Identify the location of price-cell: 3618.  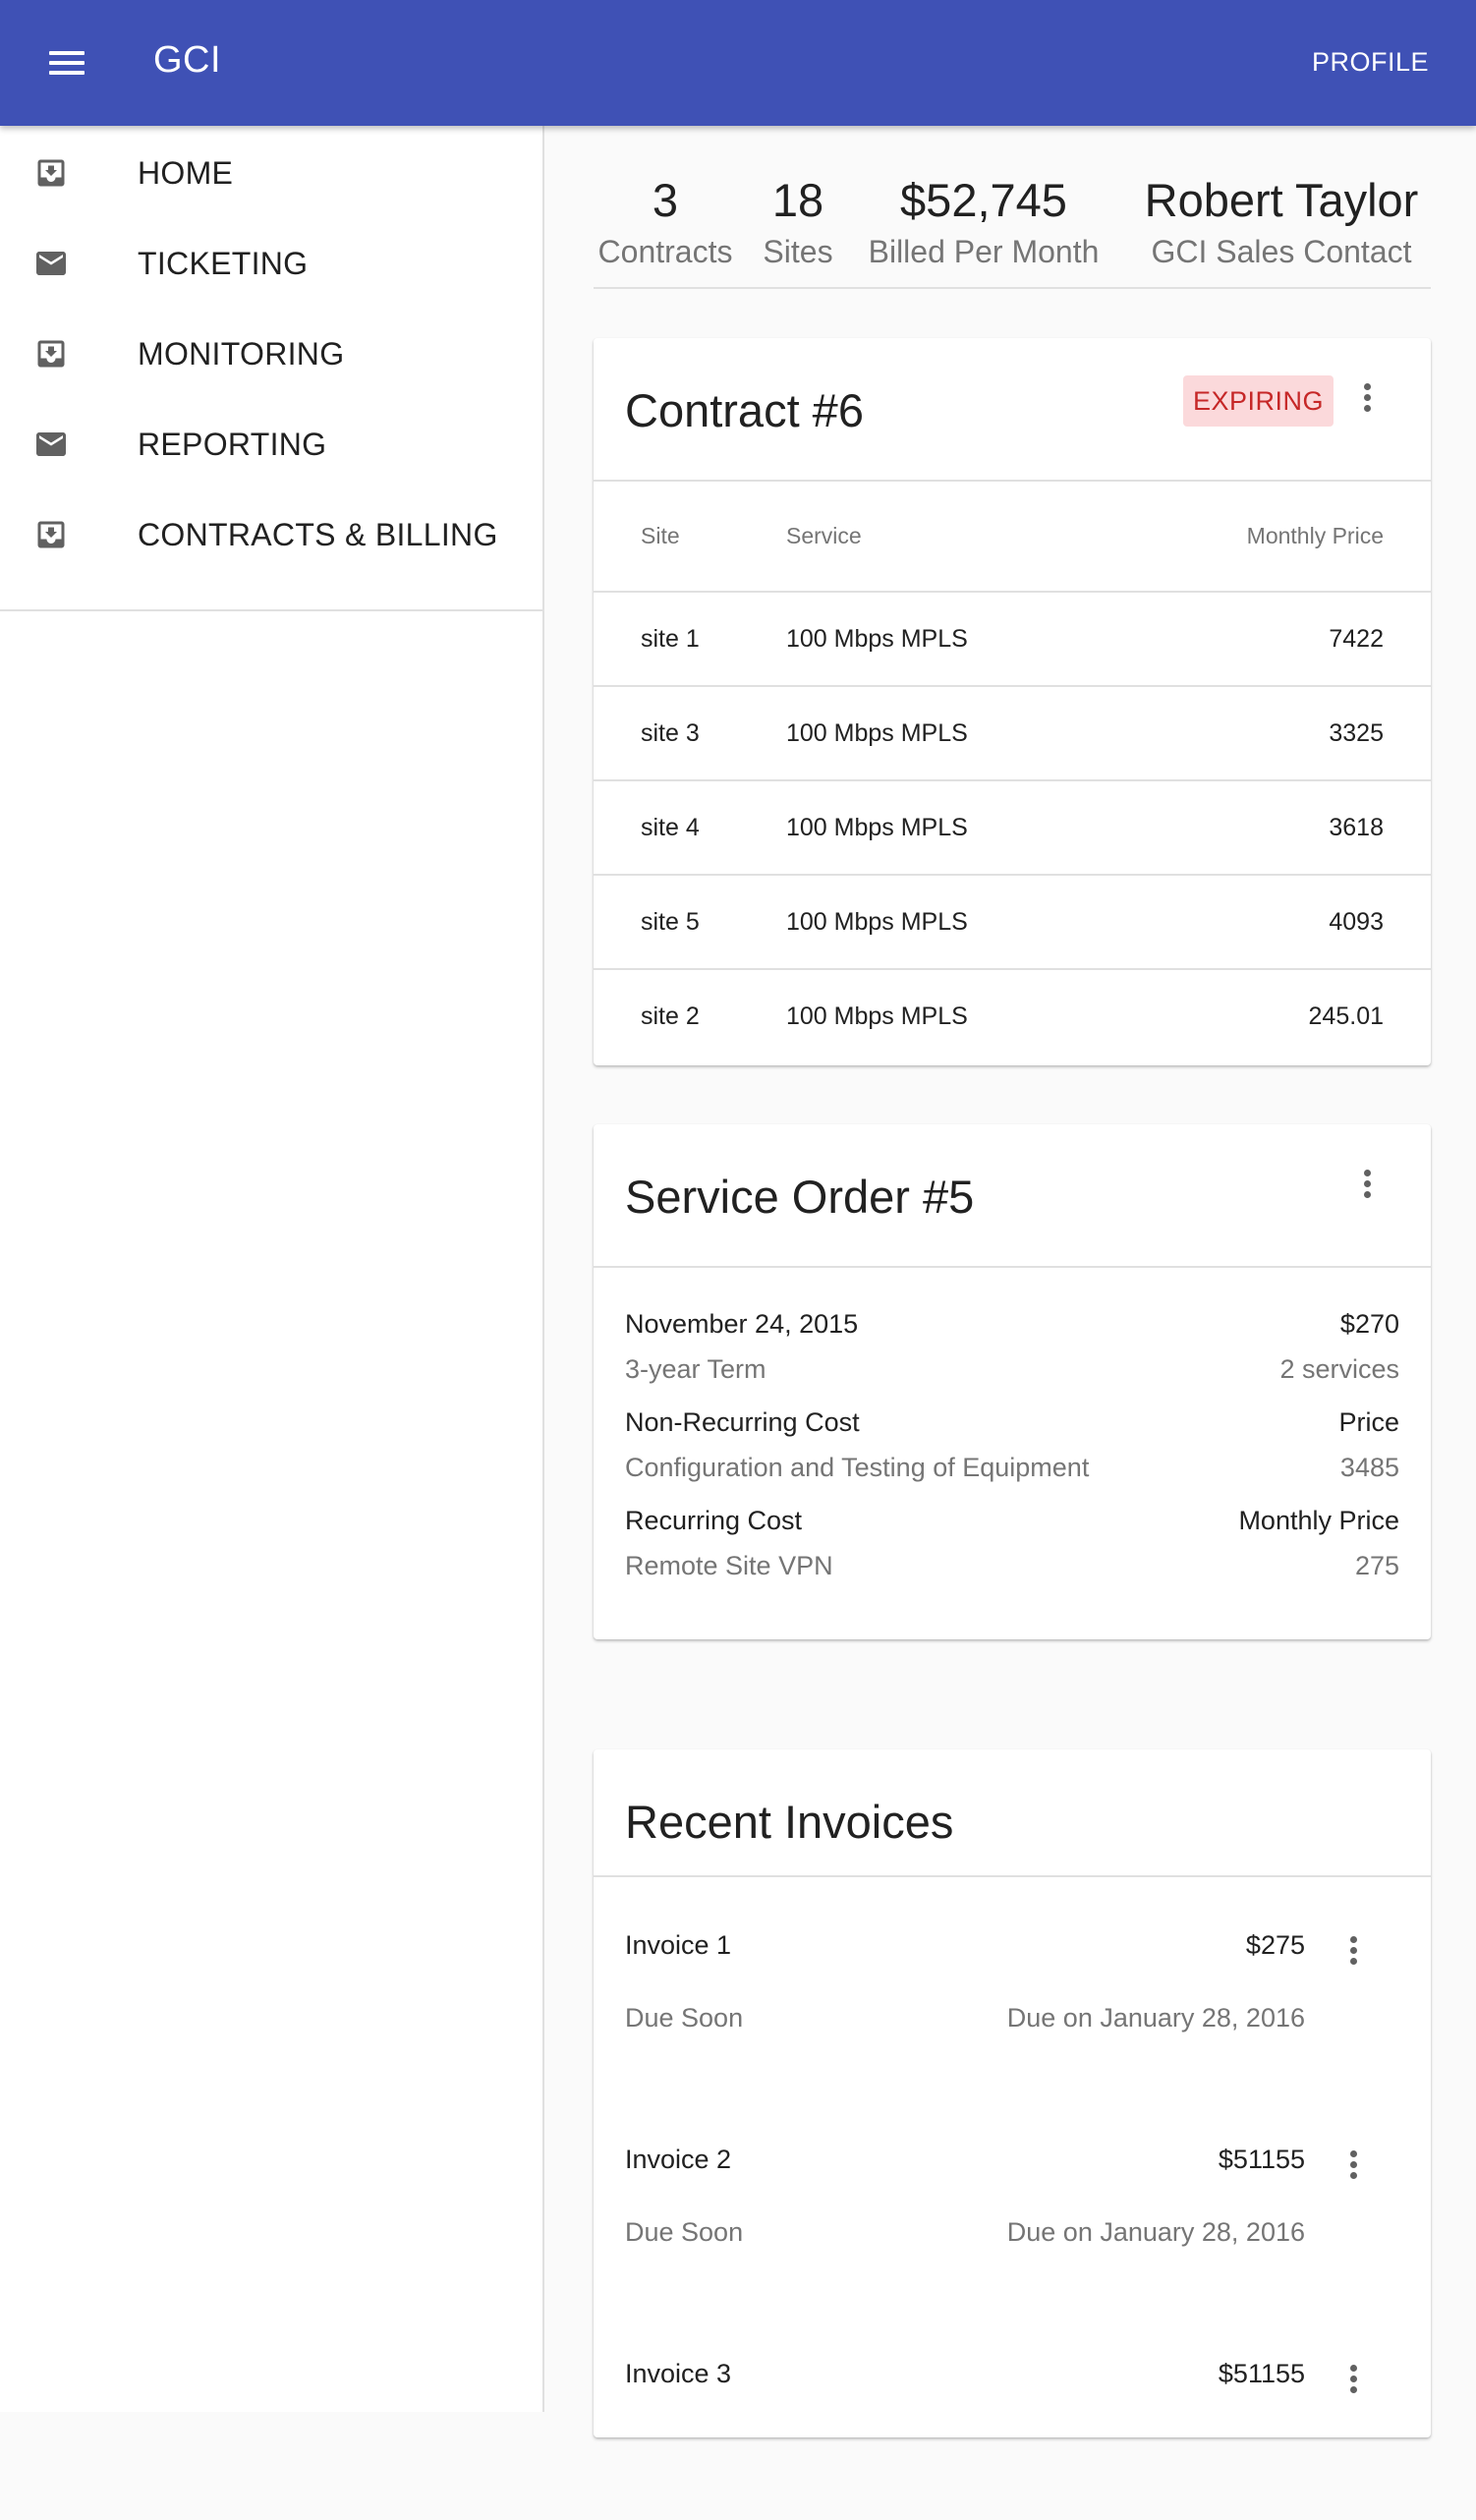
(1268, 828).